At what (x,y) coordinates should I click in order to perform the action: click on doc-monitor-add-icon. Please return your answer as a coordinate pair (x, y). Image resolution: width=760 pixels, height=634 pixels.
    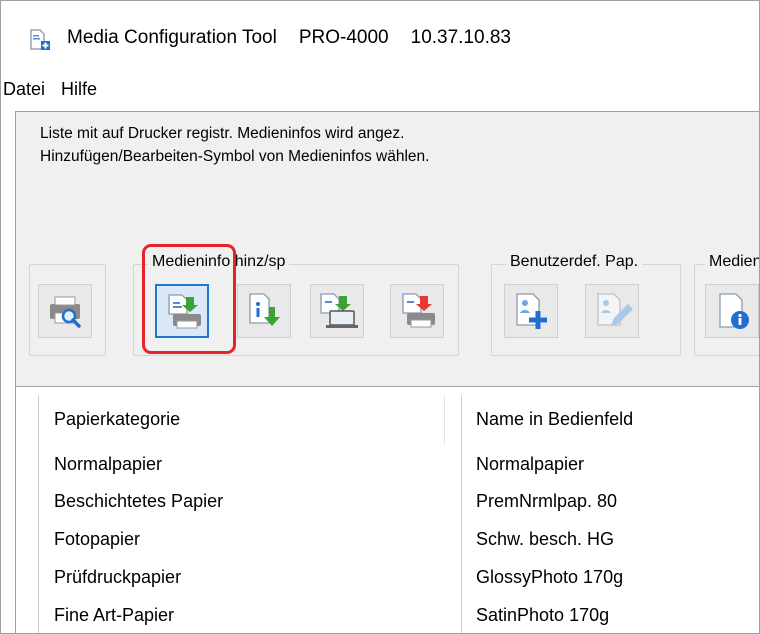
    Looking at the image, I should click on (339, 310).